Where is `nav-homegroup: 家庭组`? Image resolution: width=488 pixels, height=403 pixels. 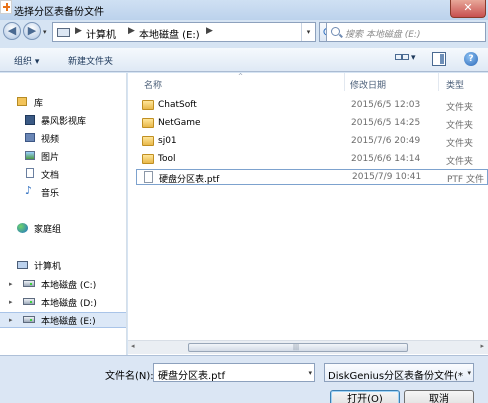
nav-homegroup: 家庭组 is located at coordinates (63, 228).